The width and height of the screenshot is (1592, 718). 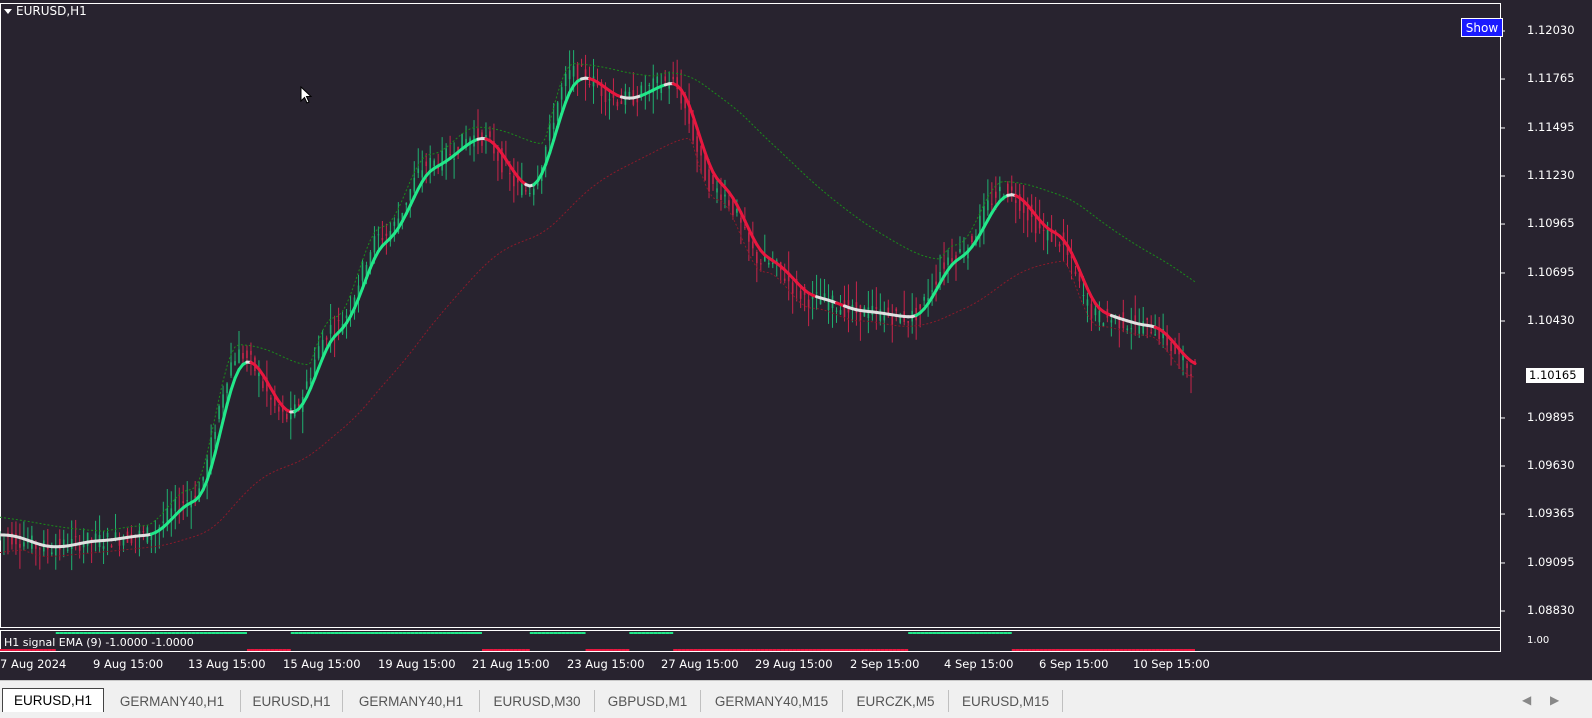 I want to click on dropdown-triangle-icon, so click(x=8, y=11).